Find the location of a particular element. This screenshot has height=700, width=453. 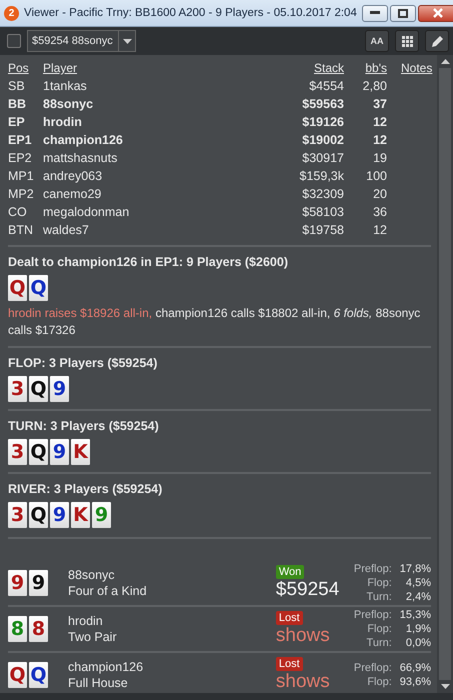

hand-rank: Two Pair is located at coordinates (93, 637).